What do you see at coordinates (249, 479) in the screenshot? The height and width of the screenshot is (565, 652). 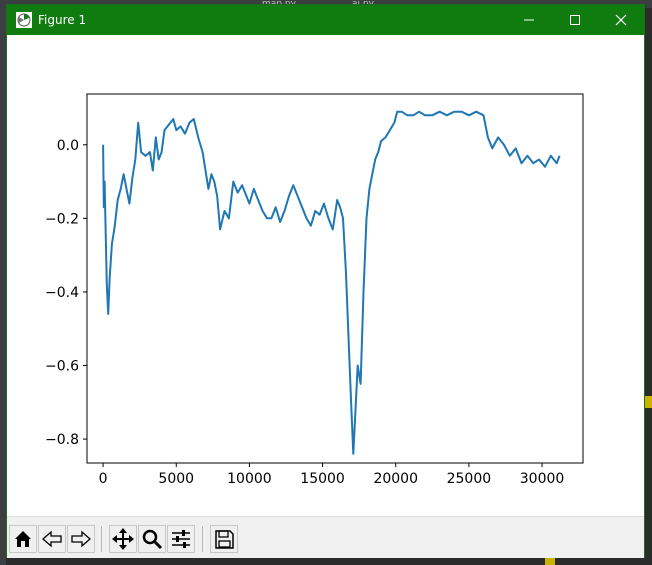 I see `x-tick-label: 10000` at bounding box center [249, 479].